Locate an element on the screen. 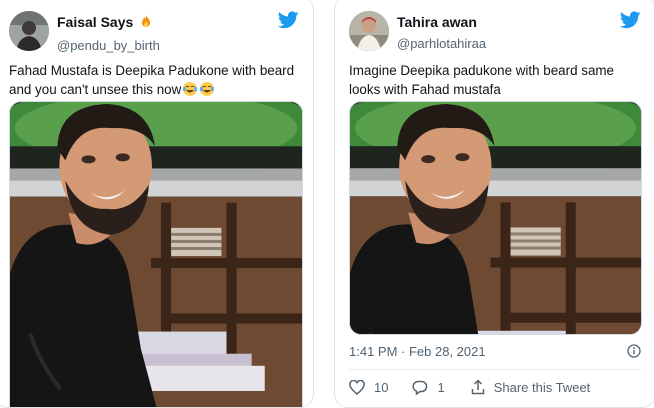  tweet-actions: 10 1 Share this Tweet is located at coordinates (469, 387).